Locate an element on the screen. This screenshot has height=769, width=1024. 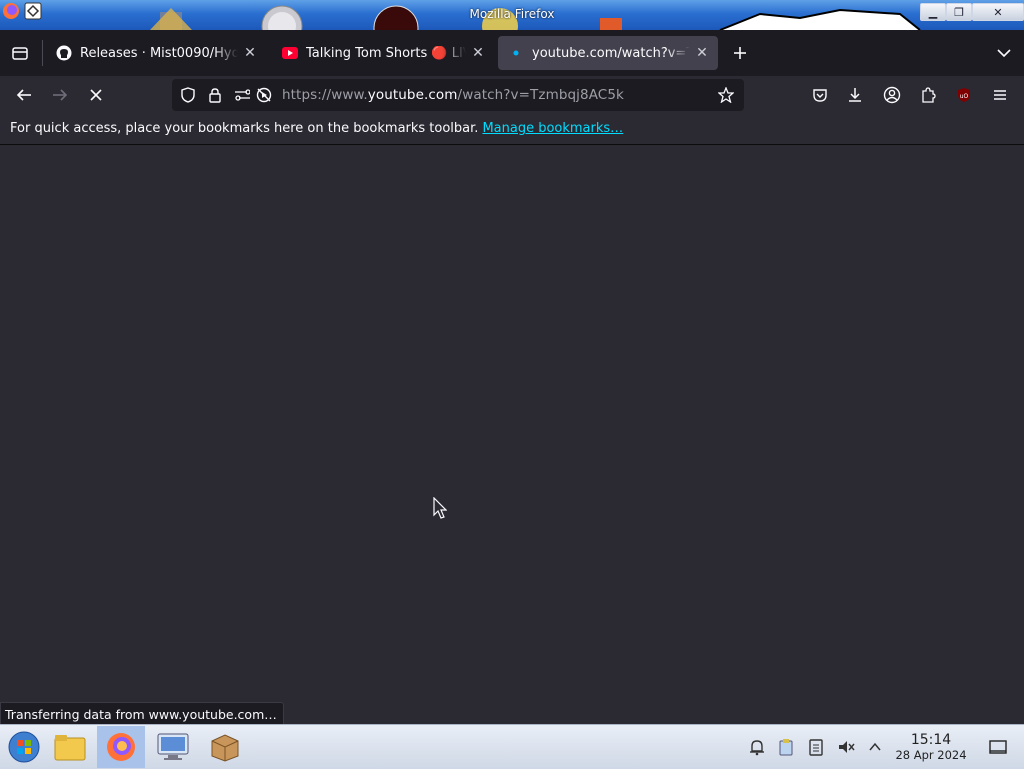
hamburger-menu-icon is located at coordinates (1000, 95).